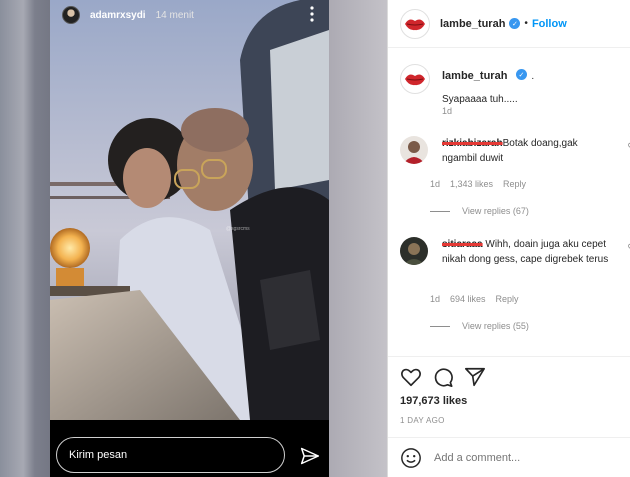 The width and height of the screenshot is (630, 477). I want to click on share-icon, so click(475, 377).